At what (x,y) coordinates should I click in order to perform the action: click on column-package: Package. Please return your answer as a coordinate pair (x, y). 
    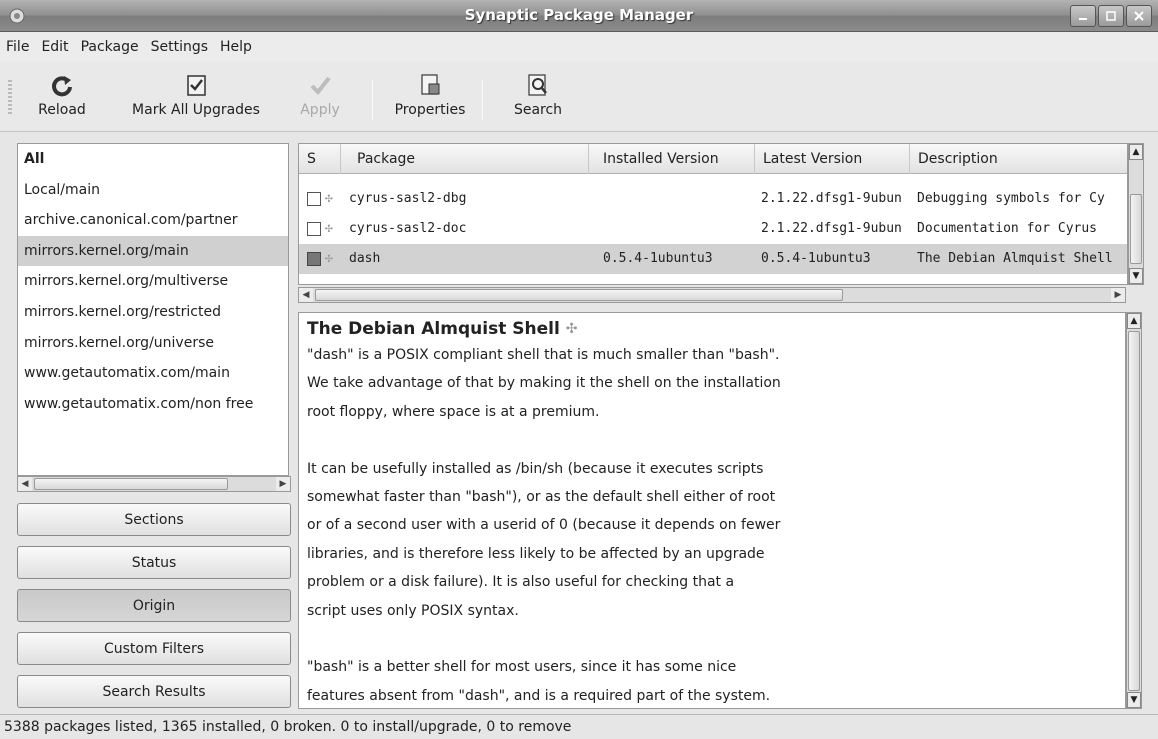
    Looking at the image, I should click on (469, 159).